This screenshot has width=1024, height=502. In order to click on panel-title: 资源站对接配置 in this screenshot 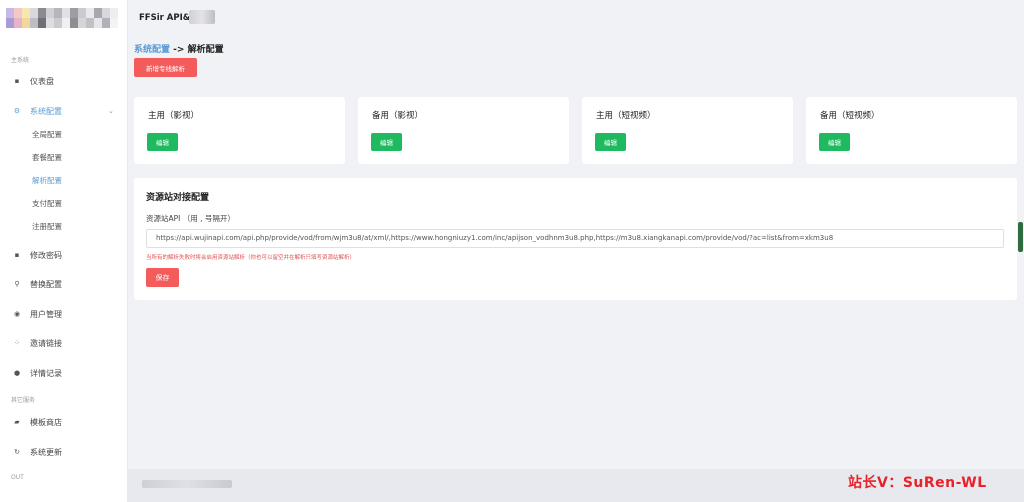, I will do `click(178, 198)`.